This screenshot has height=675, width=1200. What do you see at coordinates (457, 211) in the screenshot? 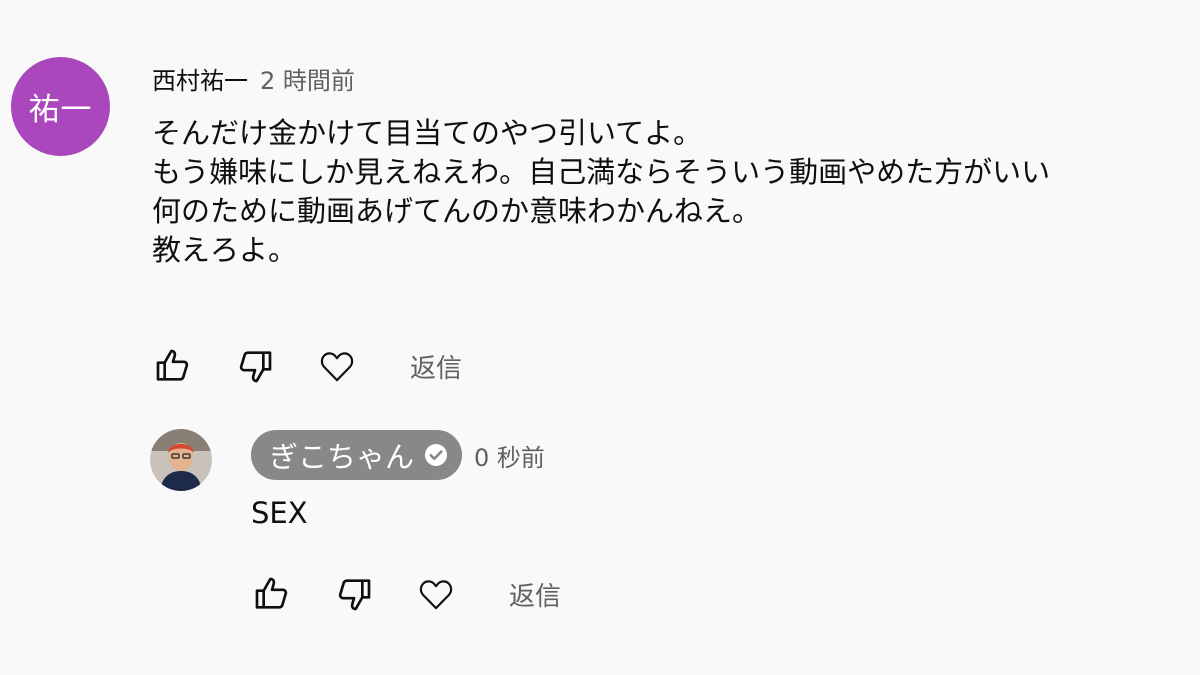
I see `comment-line: 何のために動画あげてんのか意味わかんねえ。` at bounding box center [457, 211].